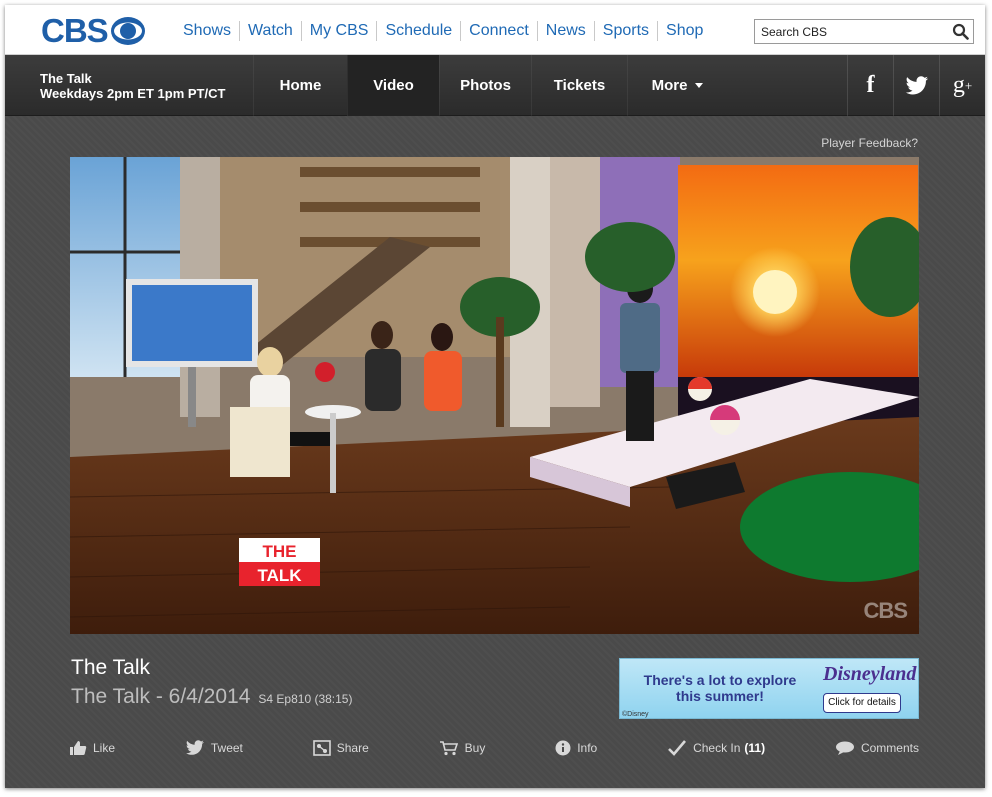 The width and height of the screenshot is (992, 797). I want to click on like-button: Like, so click(92, 748).